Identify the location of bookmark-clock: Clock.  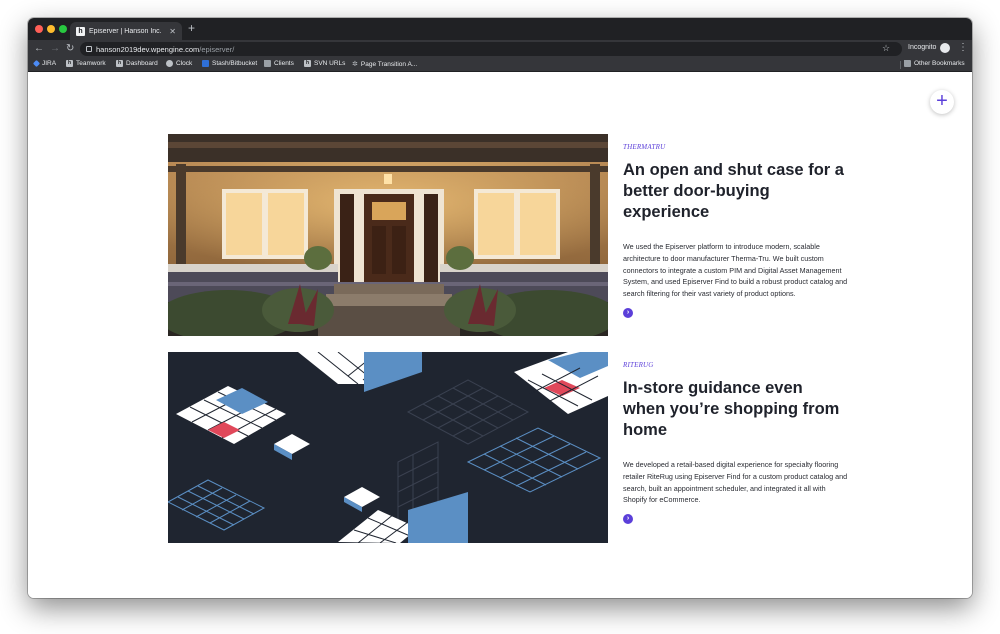
(179, 63).